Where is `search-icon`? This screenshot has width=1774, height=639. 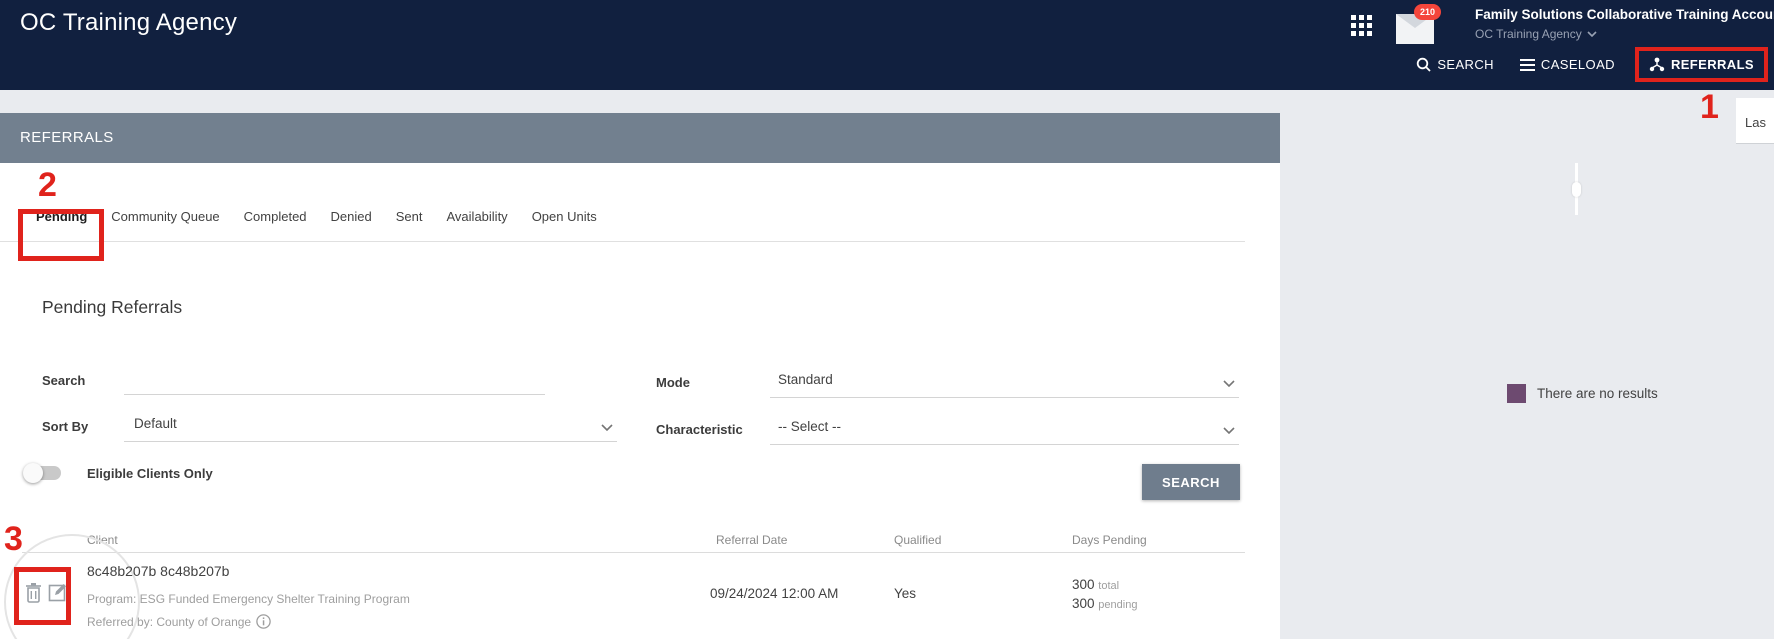 search-icon is located at coordinates (1424, 64).